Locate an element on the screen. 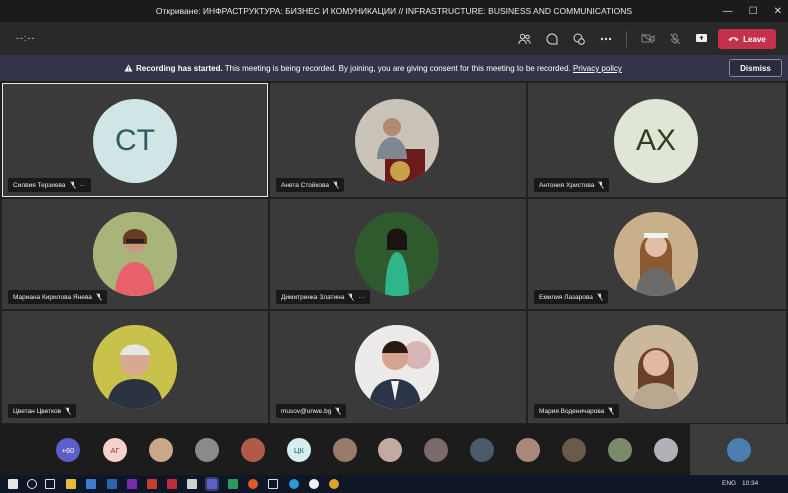 This screenshot has width=788, height=493. os-taskbar: ENG 10:34 is located at coordinates (394, 484).